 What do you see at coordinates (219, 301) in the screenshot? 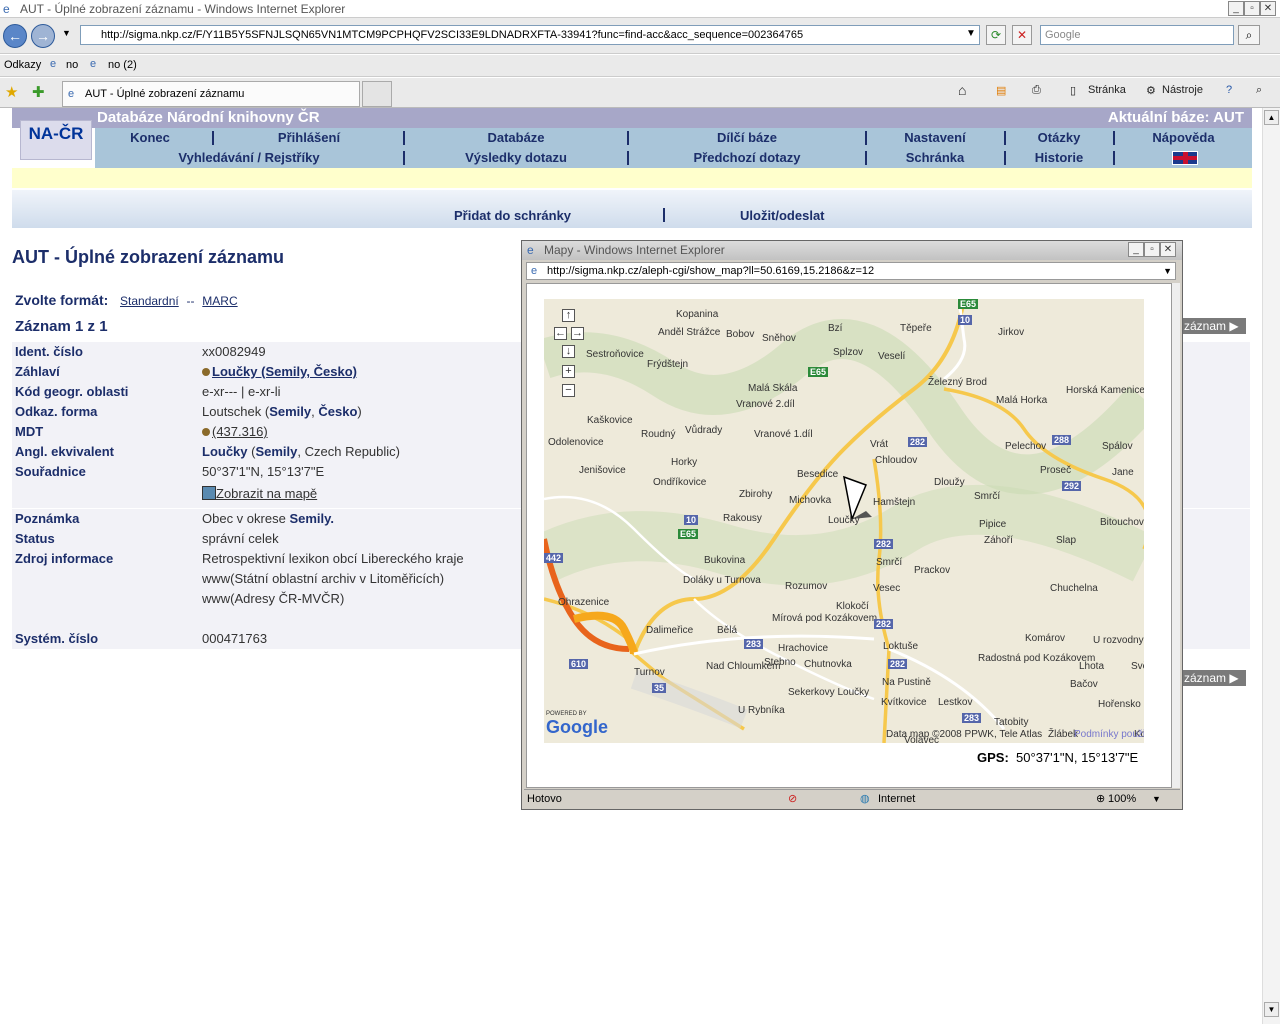
I see `format-marc-link: MARC` at bounding box center [219, 301].